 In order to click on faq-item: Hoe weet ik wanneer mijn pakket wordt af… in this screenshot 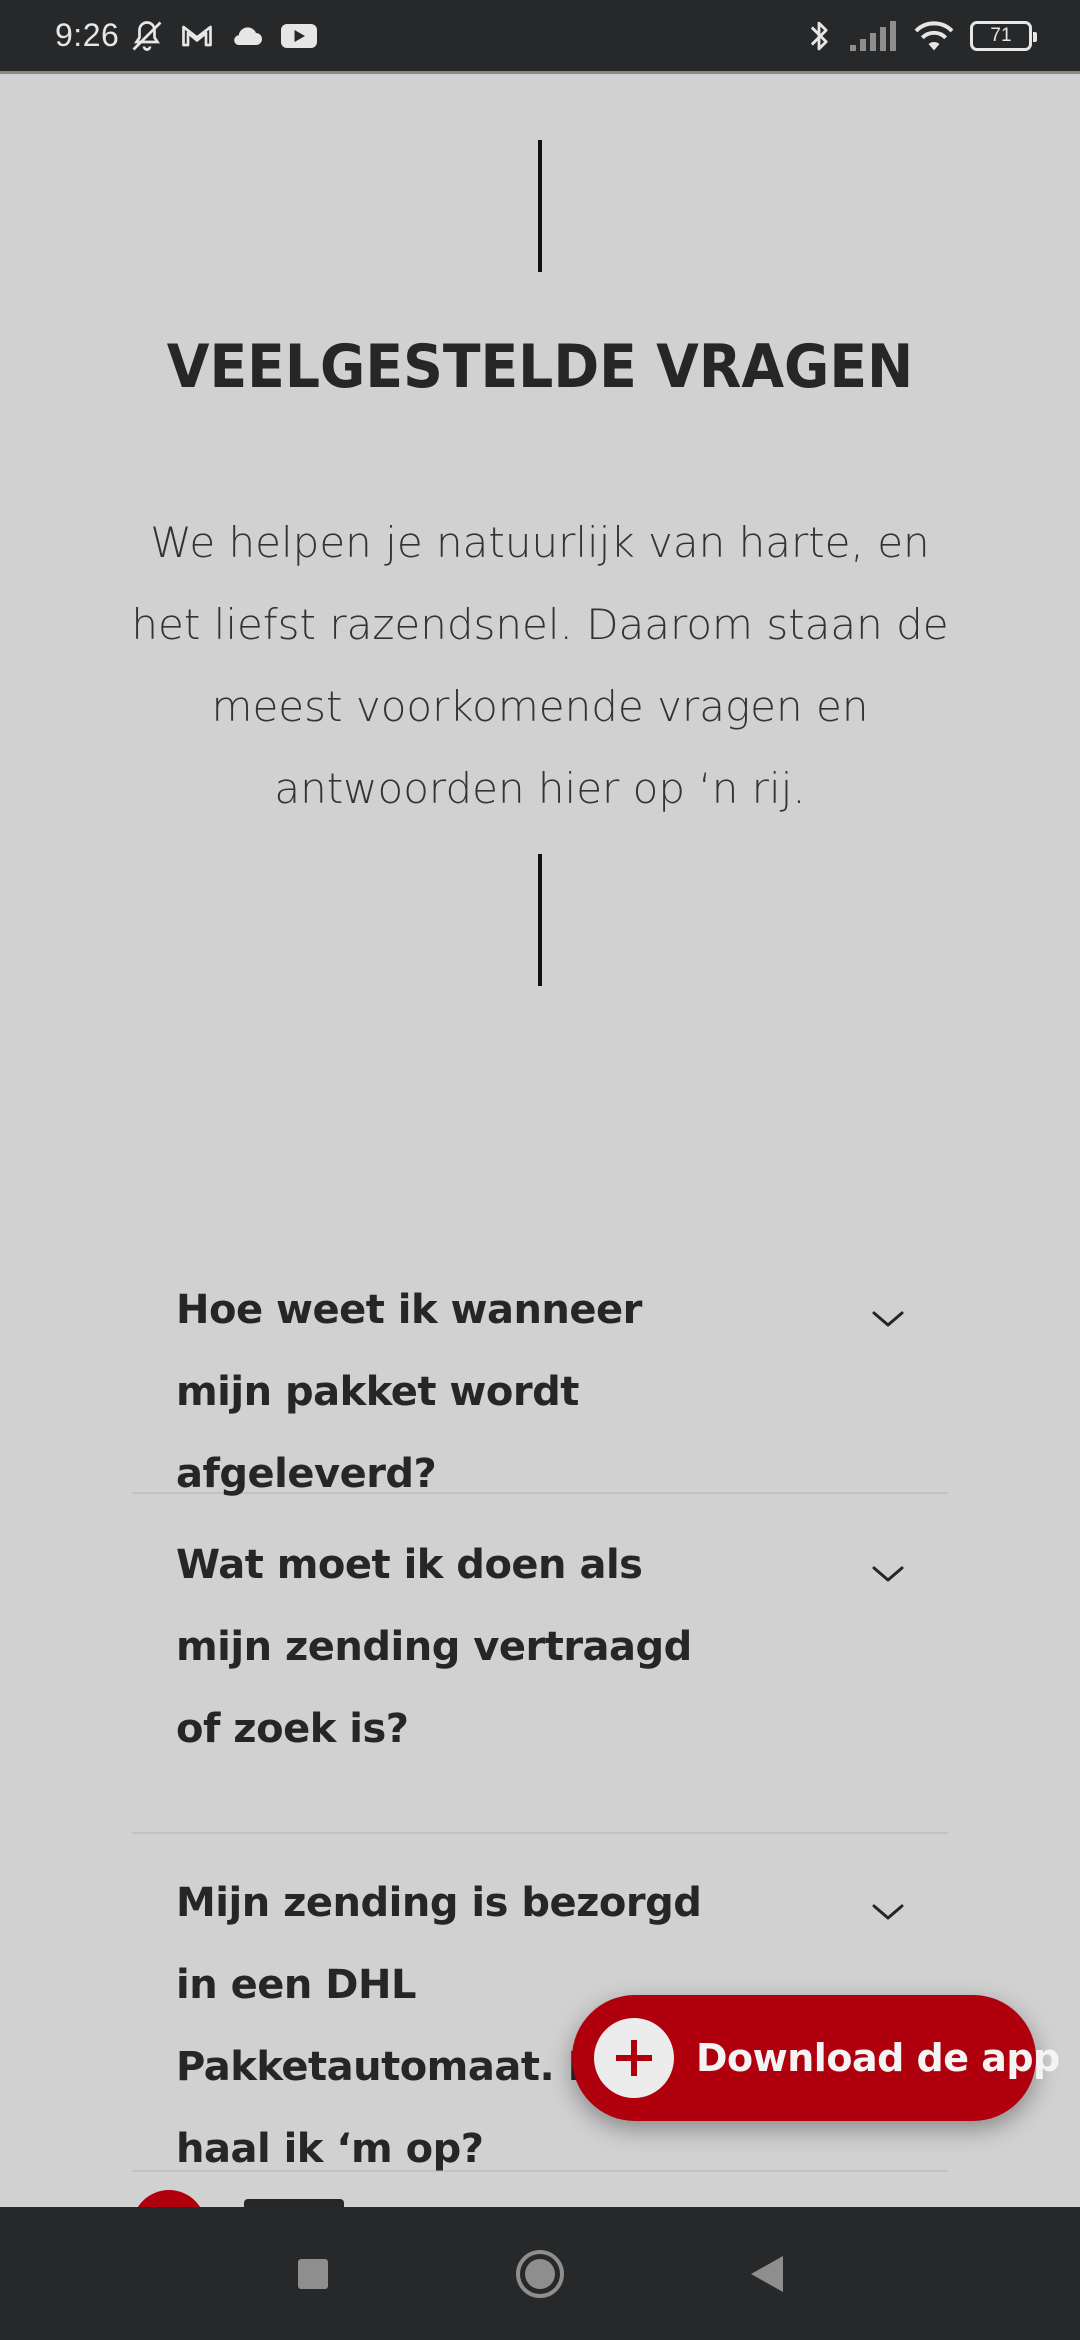, I will do `click(540, 1373)`.